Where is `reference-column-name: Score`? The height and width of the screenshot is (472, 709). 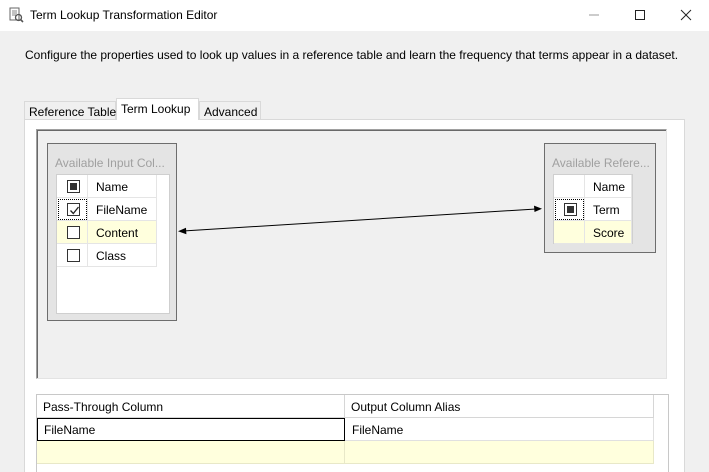 reference-column-name: Score is located at coordinates (608, 232).